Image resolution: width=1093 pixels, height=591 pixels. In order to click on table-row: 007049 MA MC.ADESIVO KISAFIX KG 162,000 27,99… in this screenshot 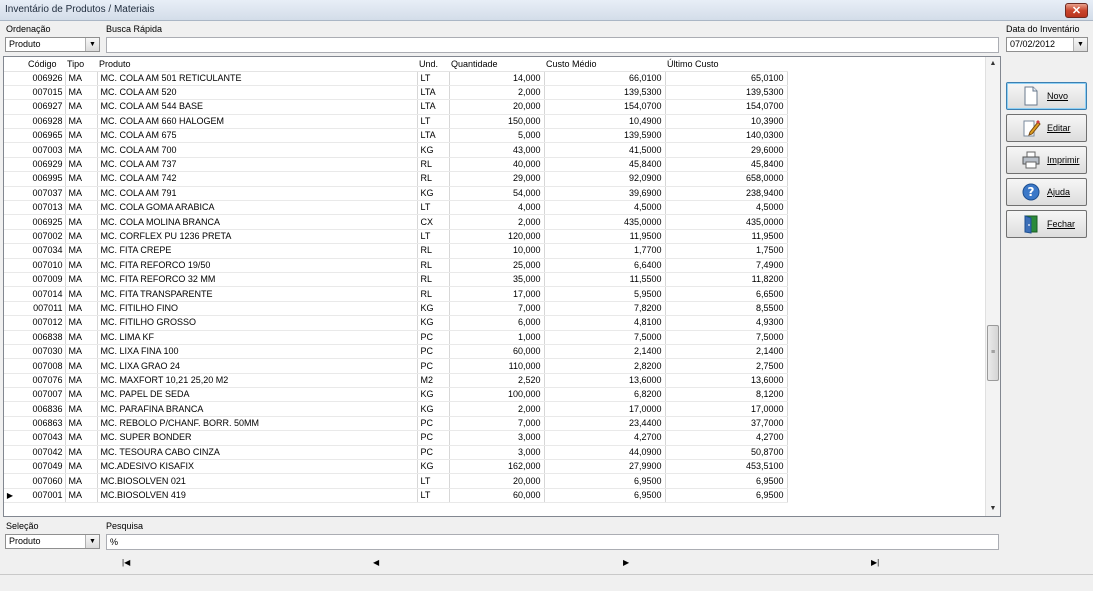, I will do `click(396, 467)`.